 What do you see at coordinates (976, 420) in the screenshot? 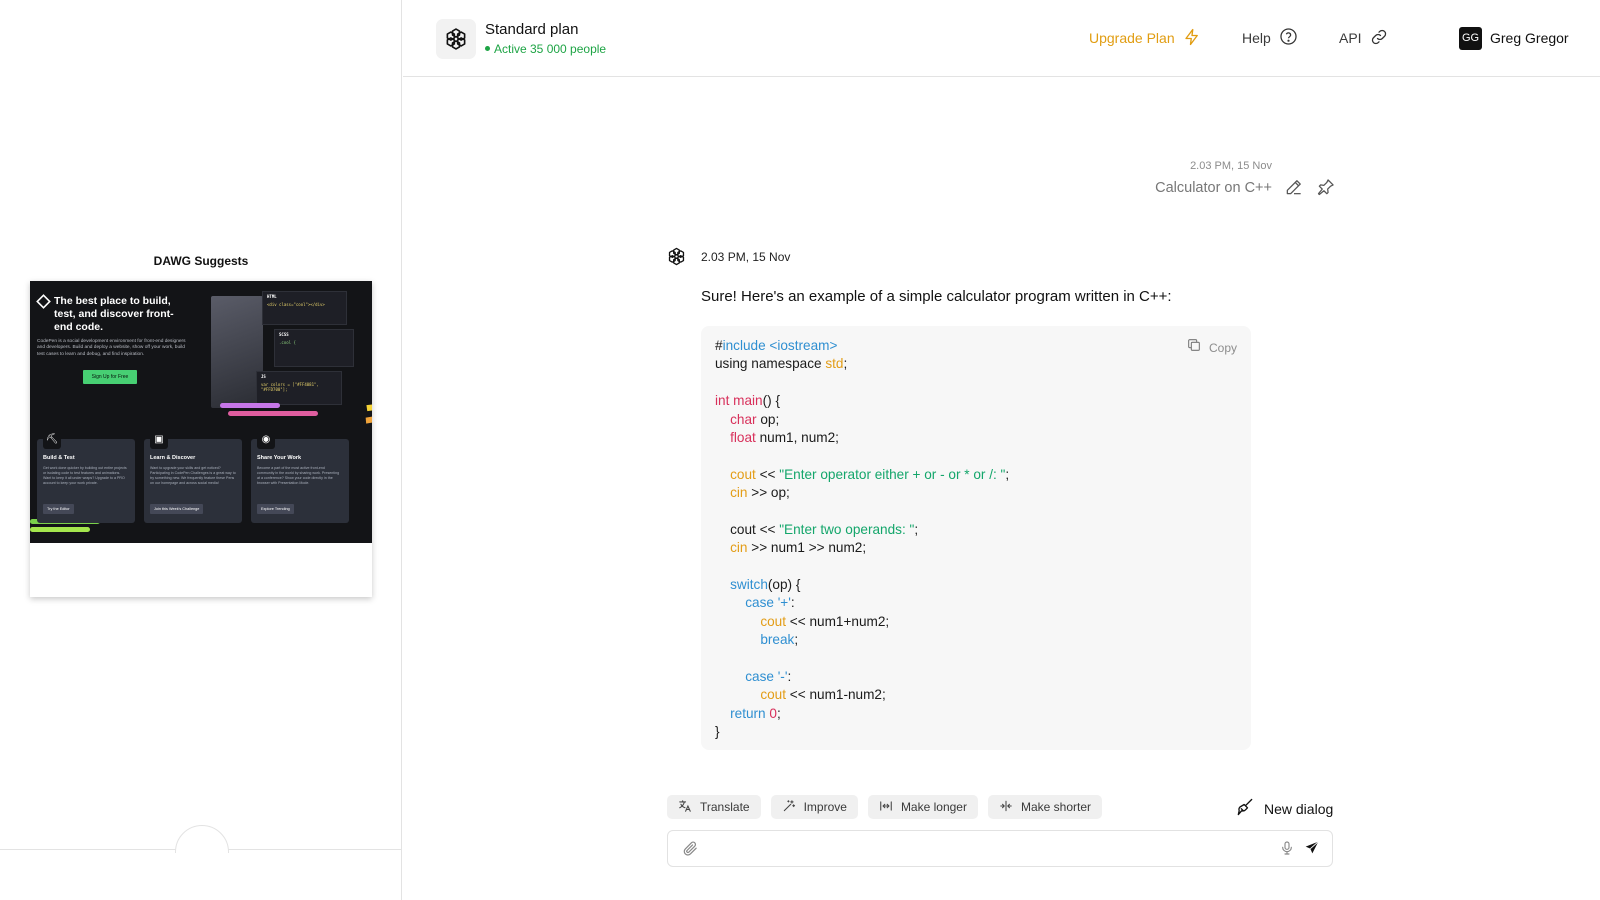
I see `code-line: char op;` at bounding box center [976, 420].